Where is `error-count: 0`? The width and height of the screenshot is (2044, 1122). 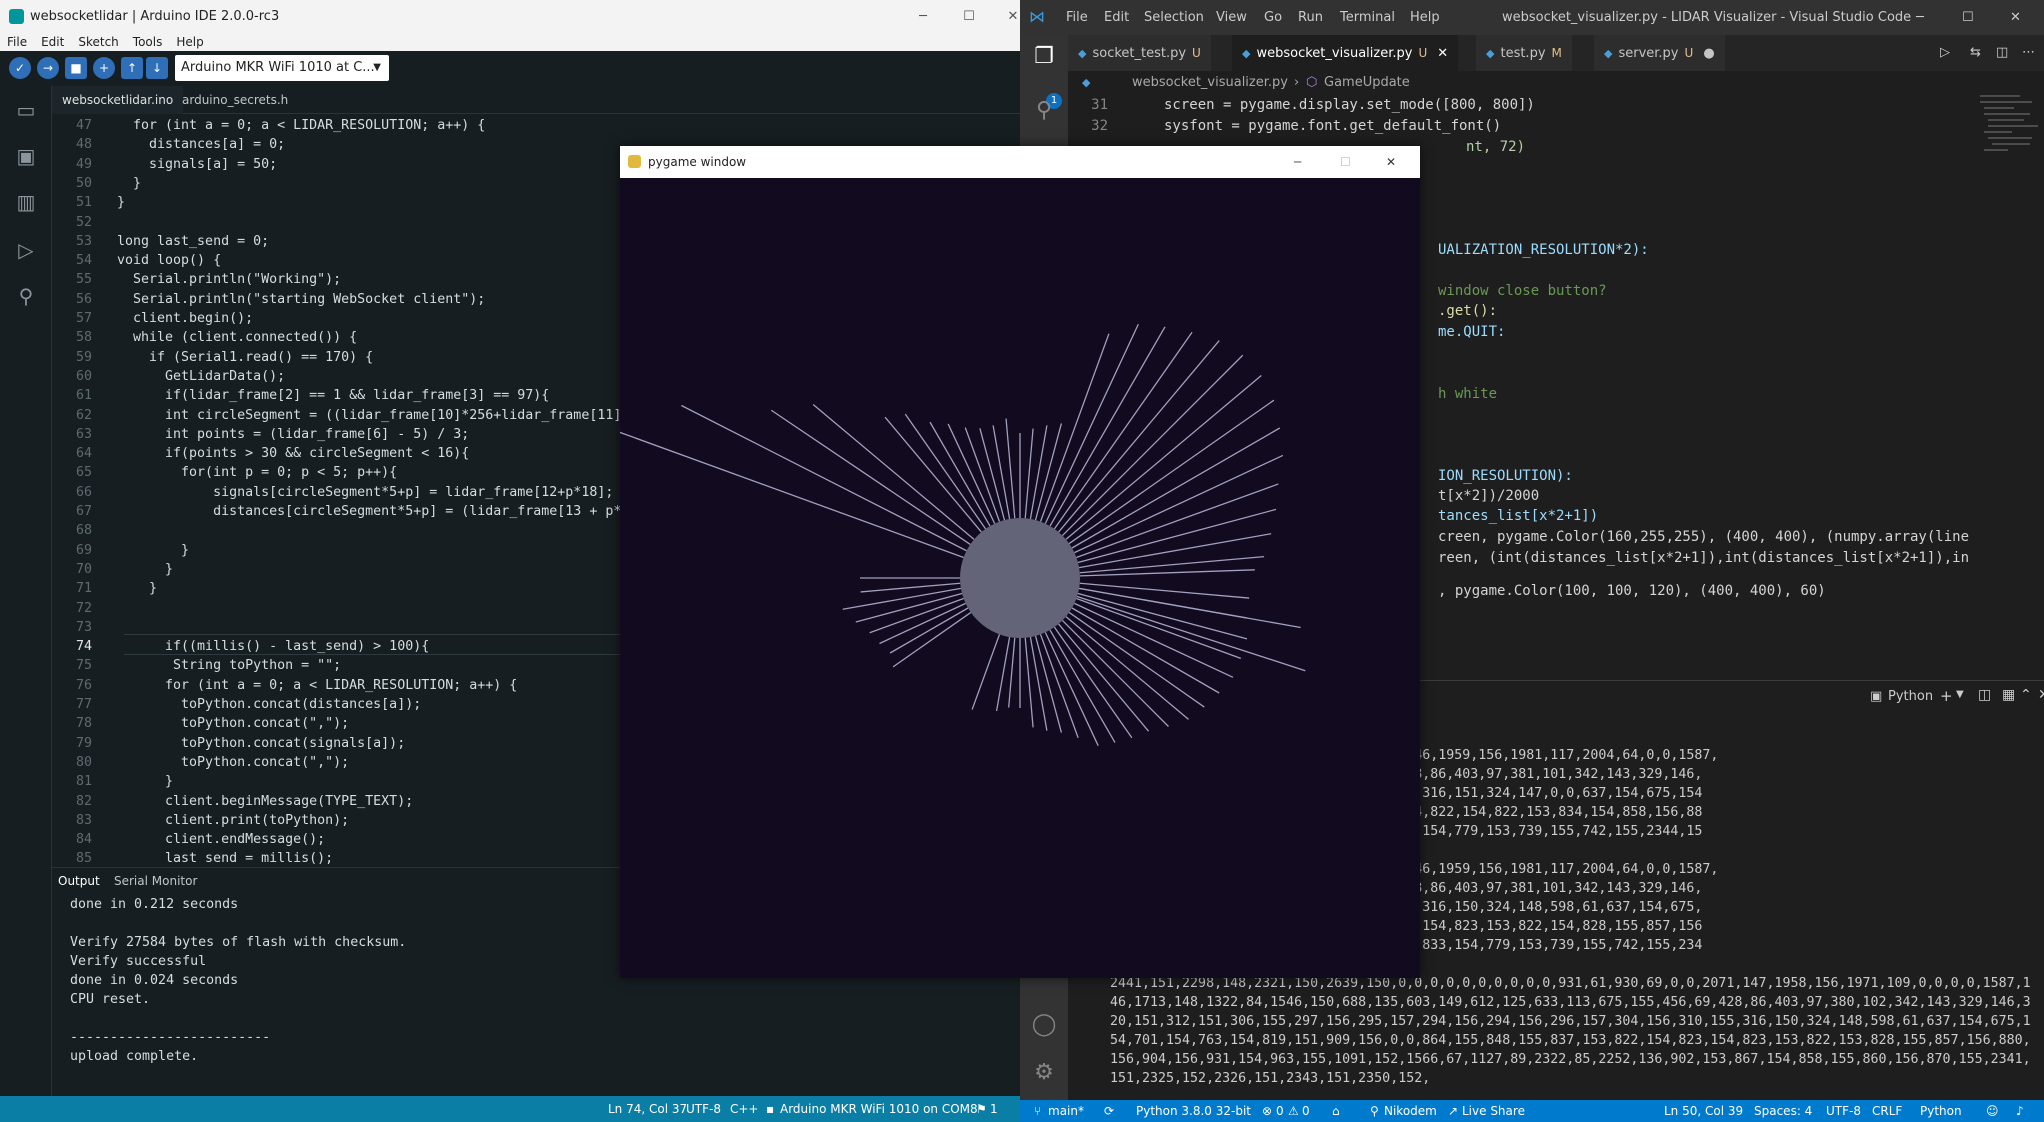 error-count: 0 is located at coordinates (1280, 1111).